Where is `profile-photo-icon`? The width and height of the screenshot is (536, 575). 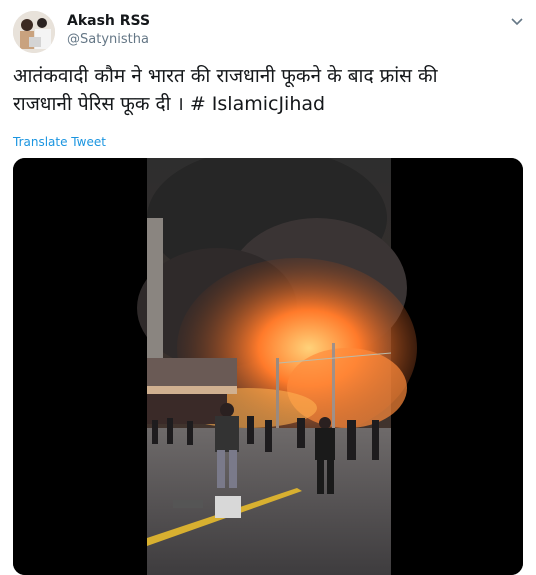 profile-photo-icon is located at coordinates (34, 32).